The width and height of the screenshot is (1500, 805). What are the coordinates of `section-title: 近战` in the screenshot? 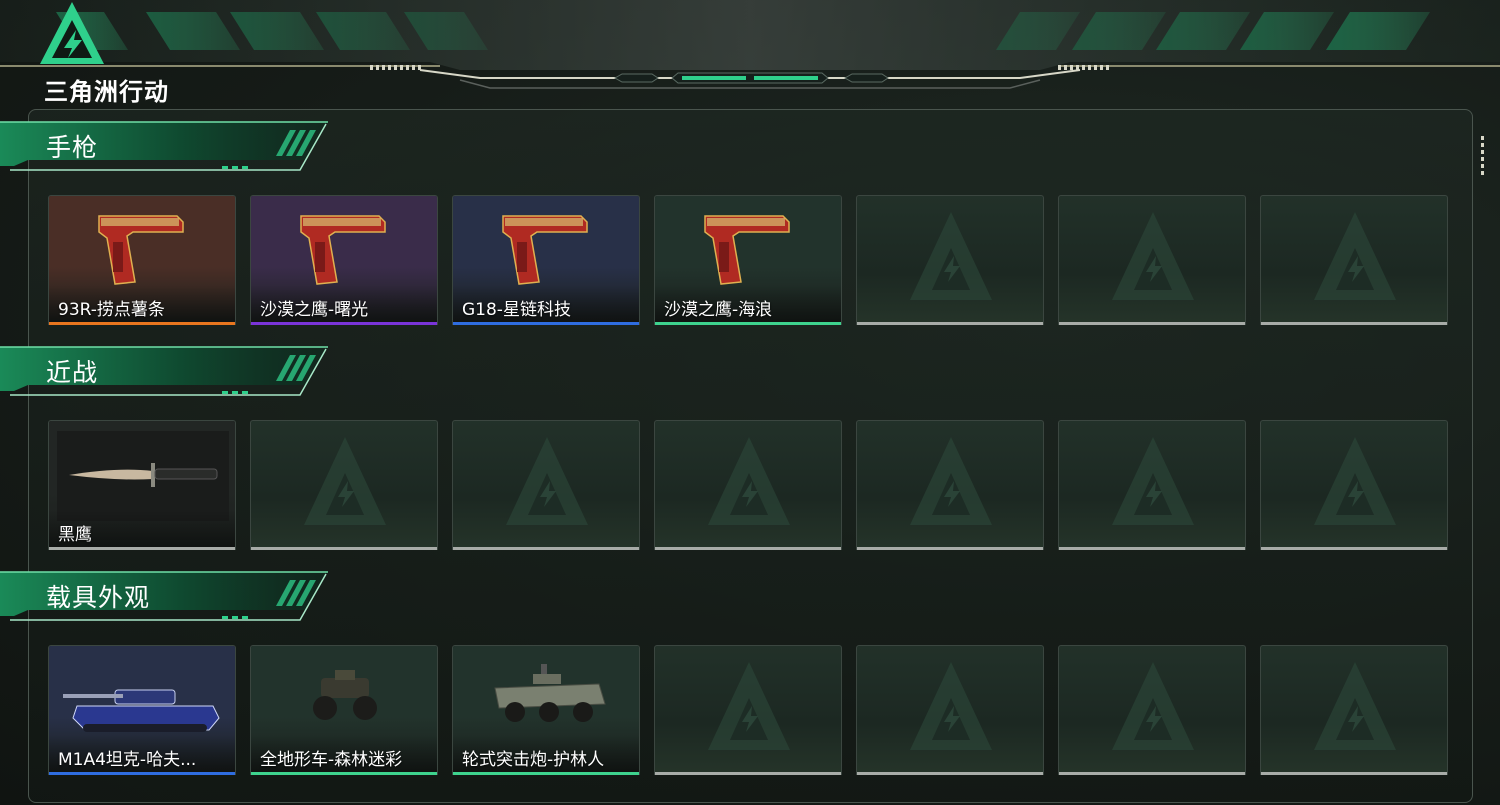 It's located at (72, 372).